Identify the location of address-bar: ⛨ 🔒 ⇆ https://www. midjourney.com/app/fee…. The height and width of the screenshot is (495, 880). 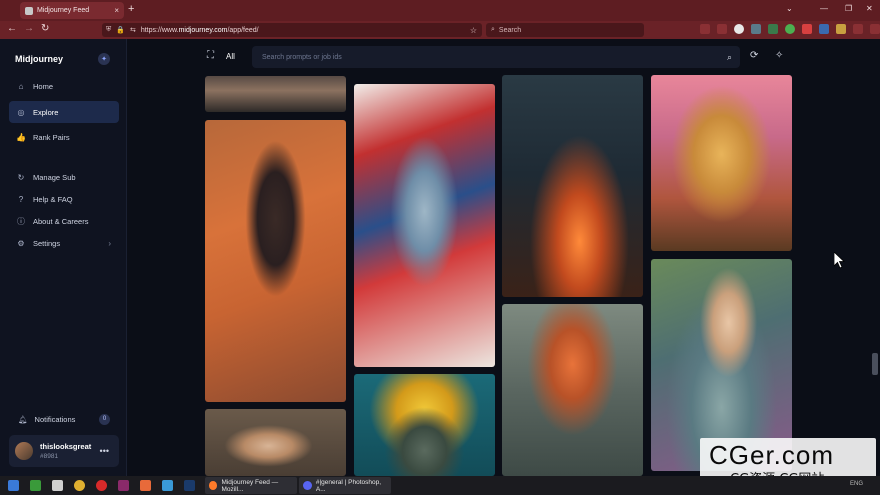
(292, 30).